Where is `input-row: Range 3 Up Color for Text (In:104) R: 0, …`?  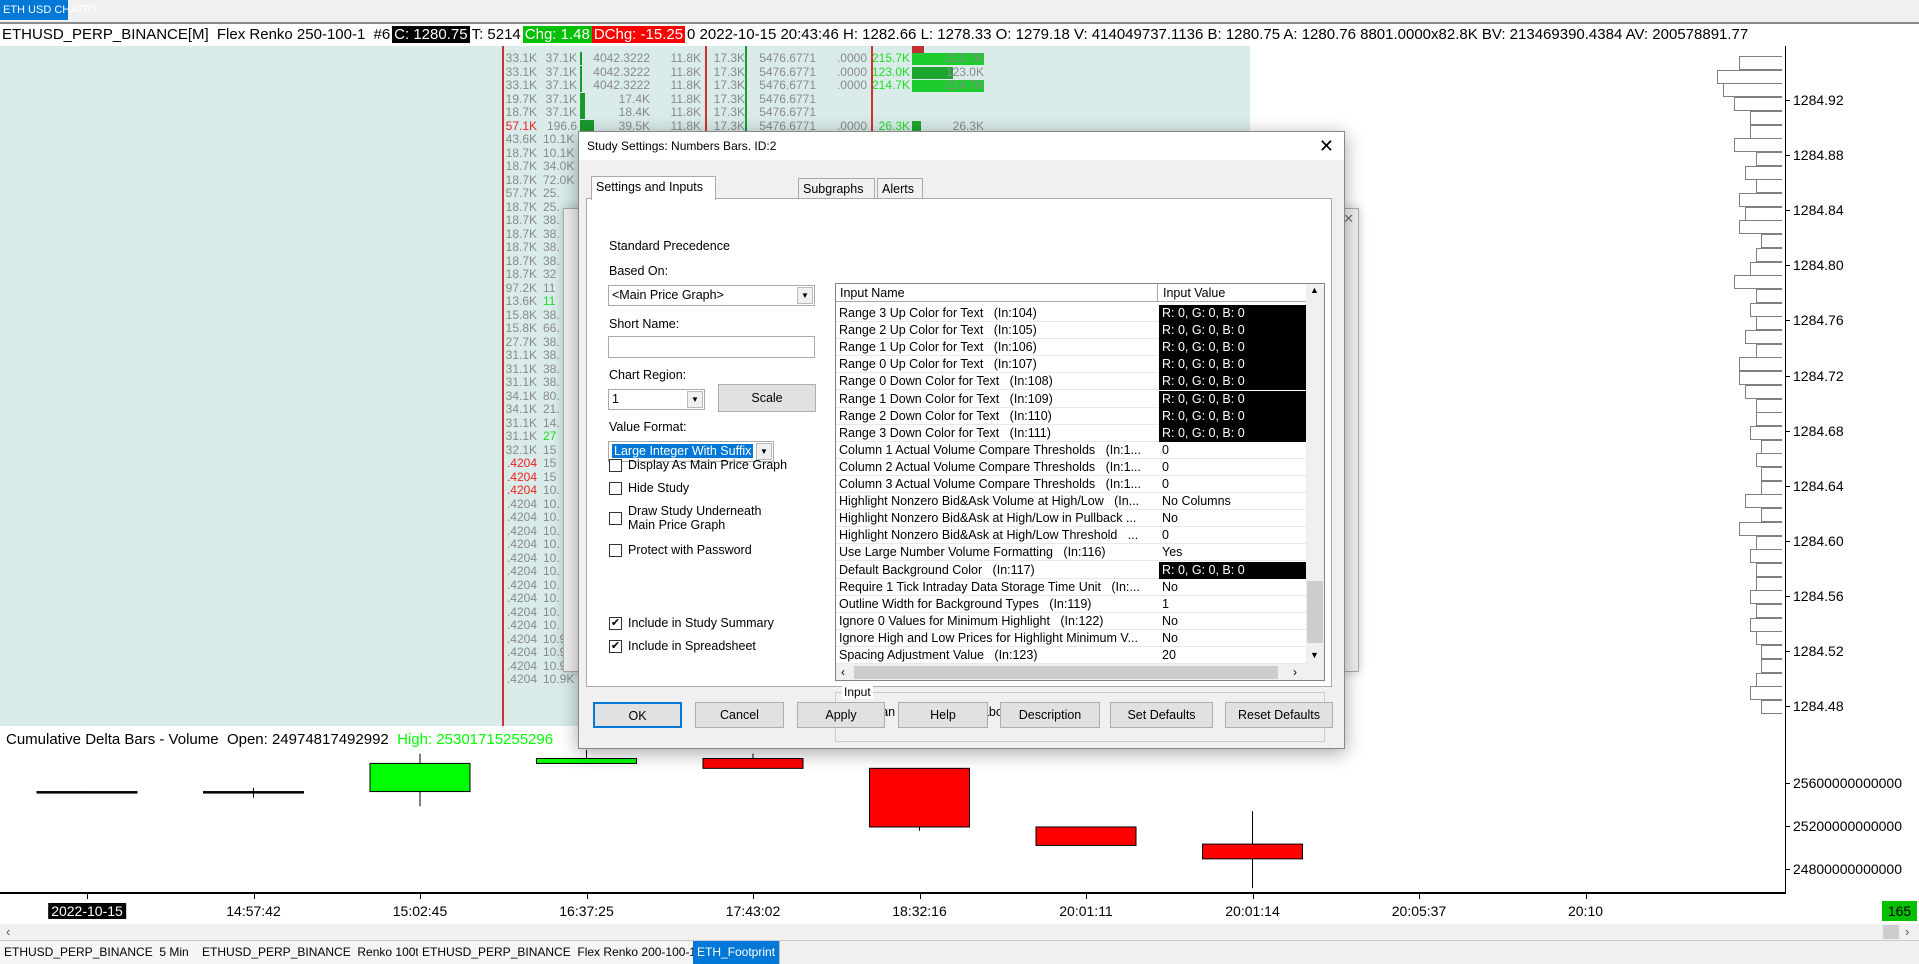
input-row: Range 3 Up Color for Text (In:104) R: 0, … is located at coordinates (1071, 313).